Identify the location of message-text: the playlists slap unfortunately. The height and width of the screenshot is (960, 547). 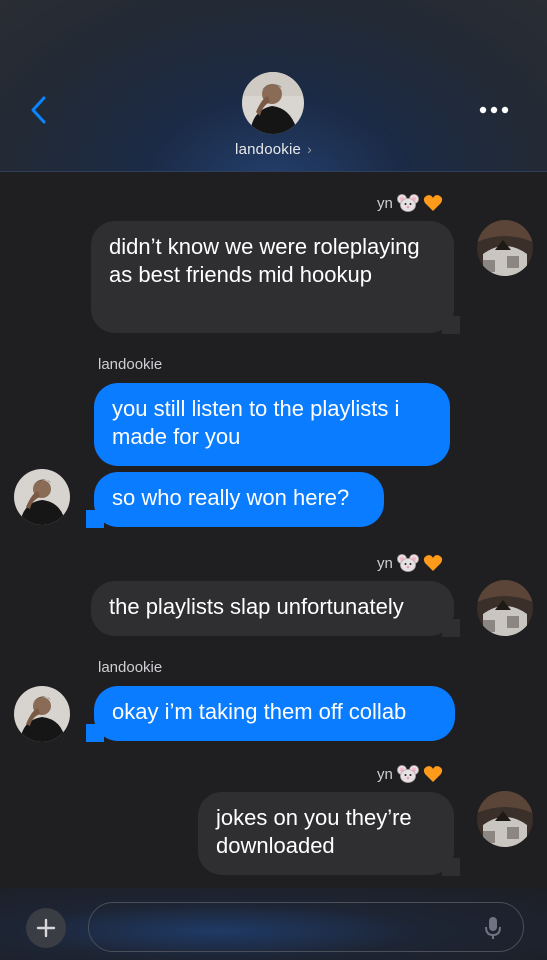
(256, 606).